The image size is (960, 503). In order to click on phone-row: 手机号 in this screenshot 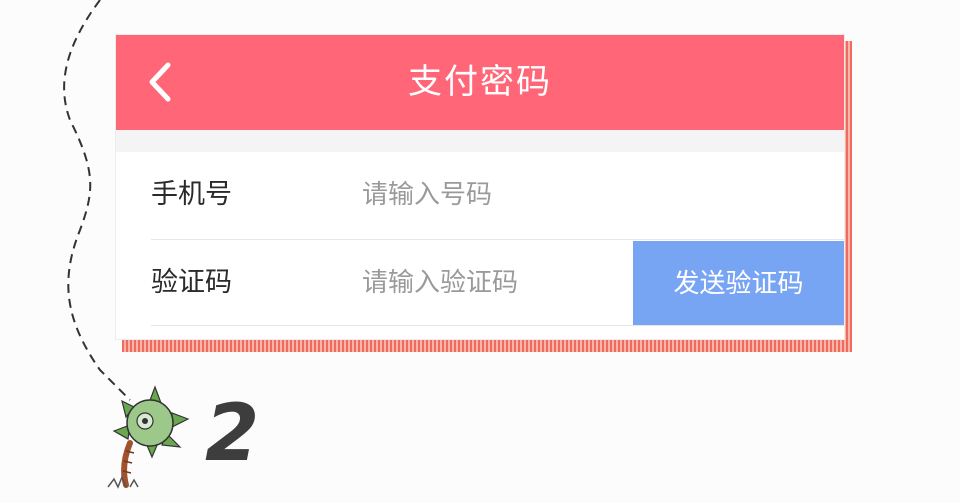, I will do `click(480, 195)`.